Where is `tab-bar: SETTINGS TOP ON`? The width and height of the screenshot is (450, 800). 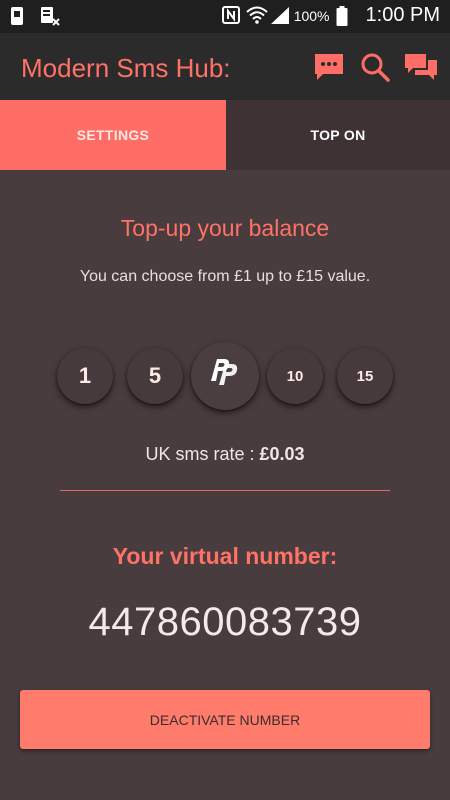
tab-bar: SETTINGS TOP ON is located at coordinates (225, 135).